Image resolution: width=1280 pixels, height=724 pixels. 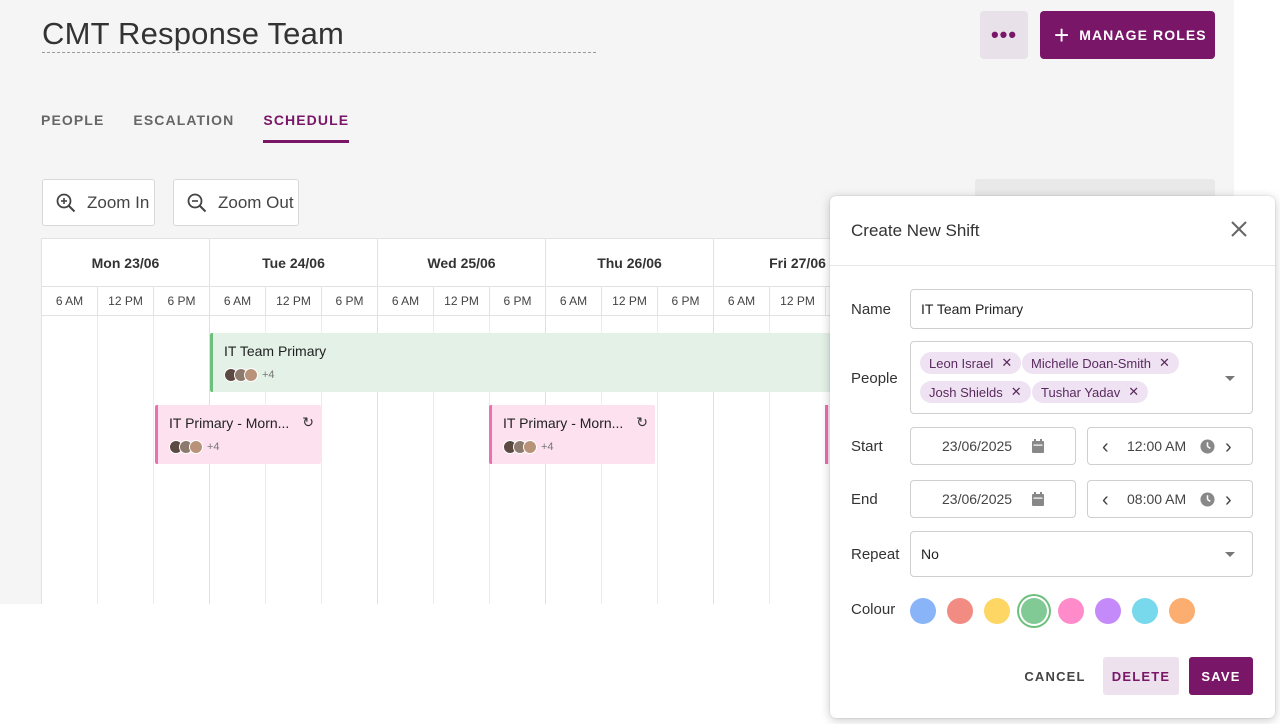 What do you see at coordinates (930, 554) in the screenshot?
I see `repeat-value: No` at bounding box center [930, 554].